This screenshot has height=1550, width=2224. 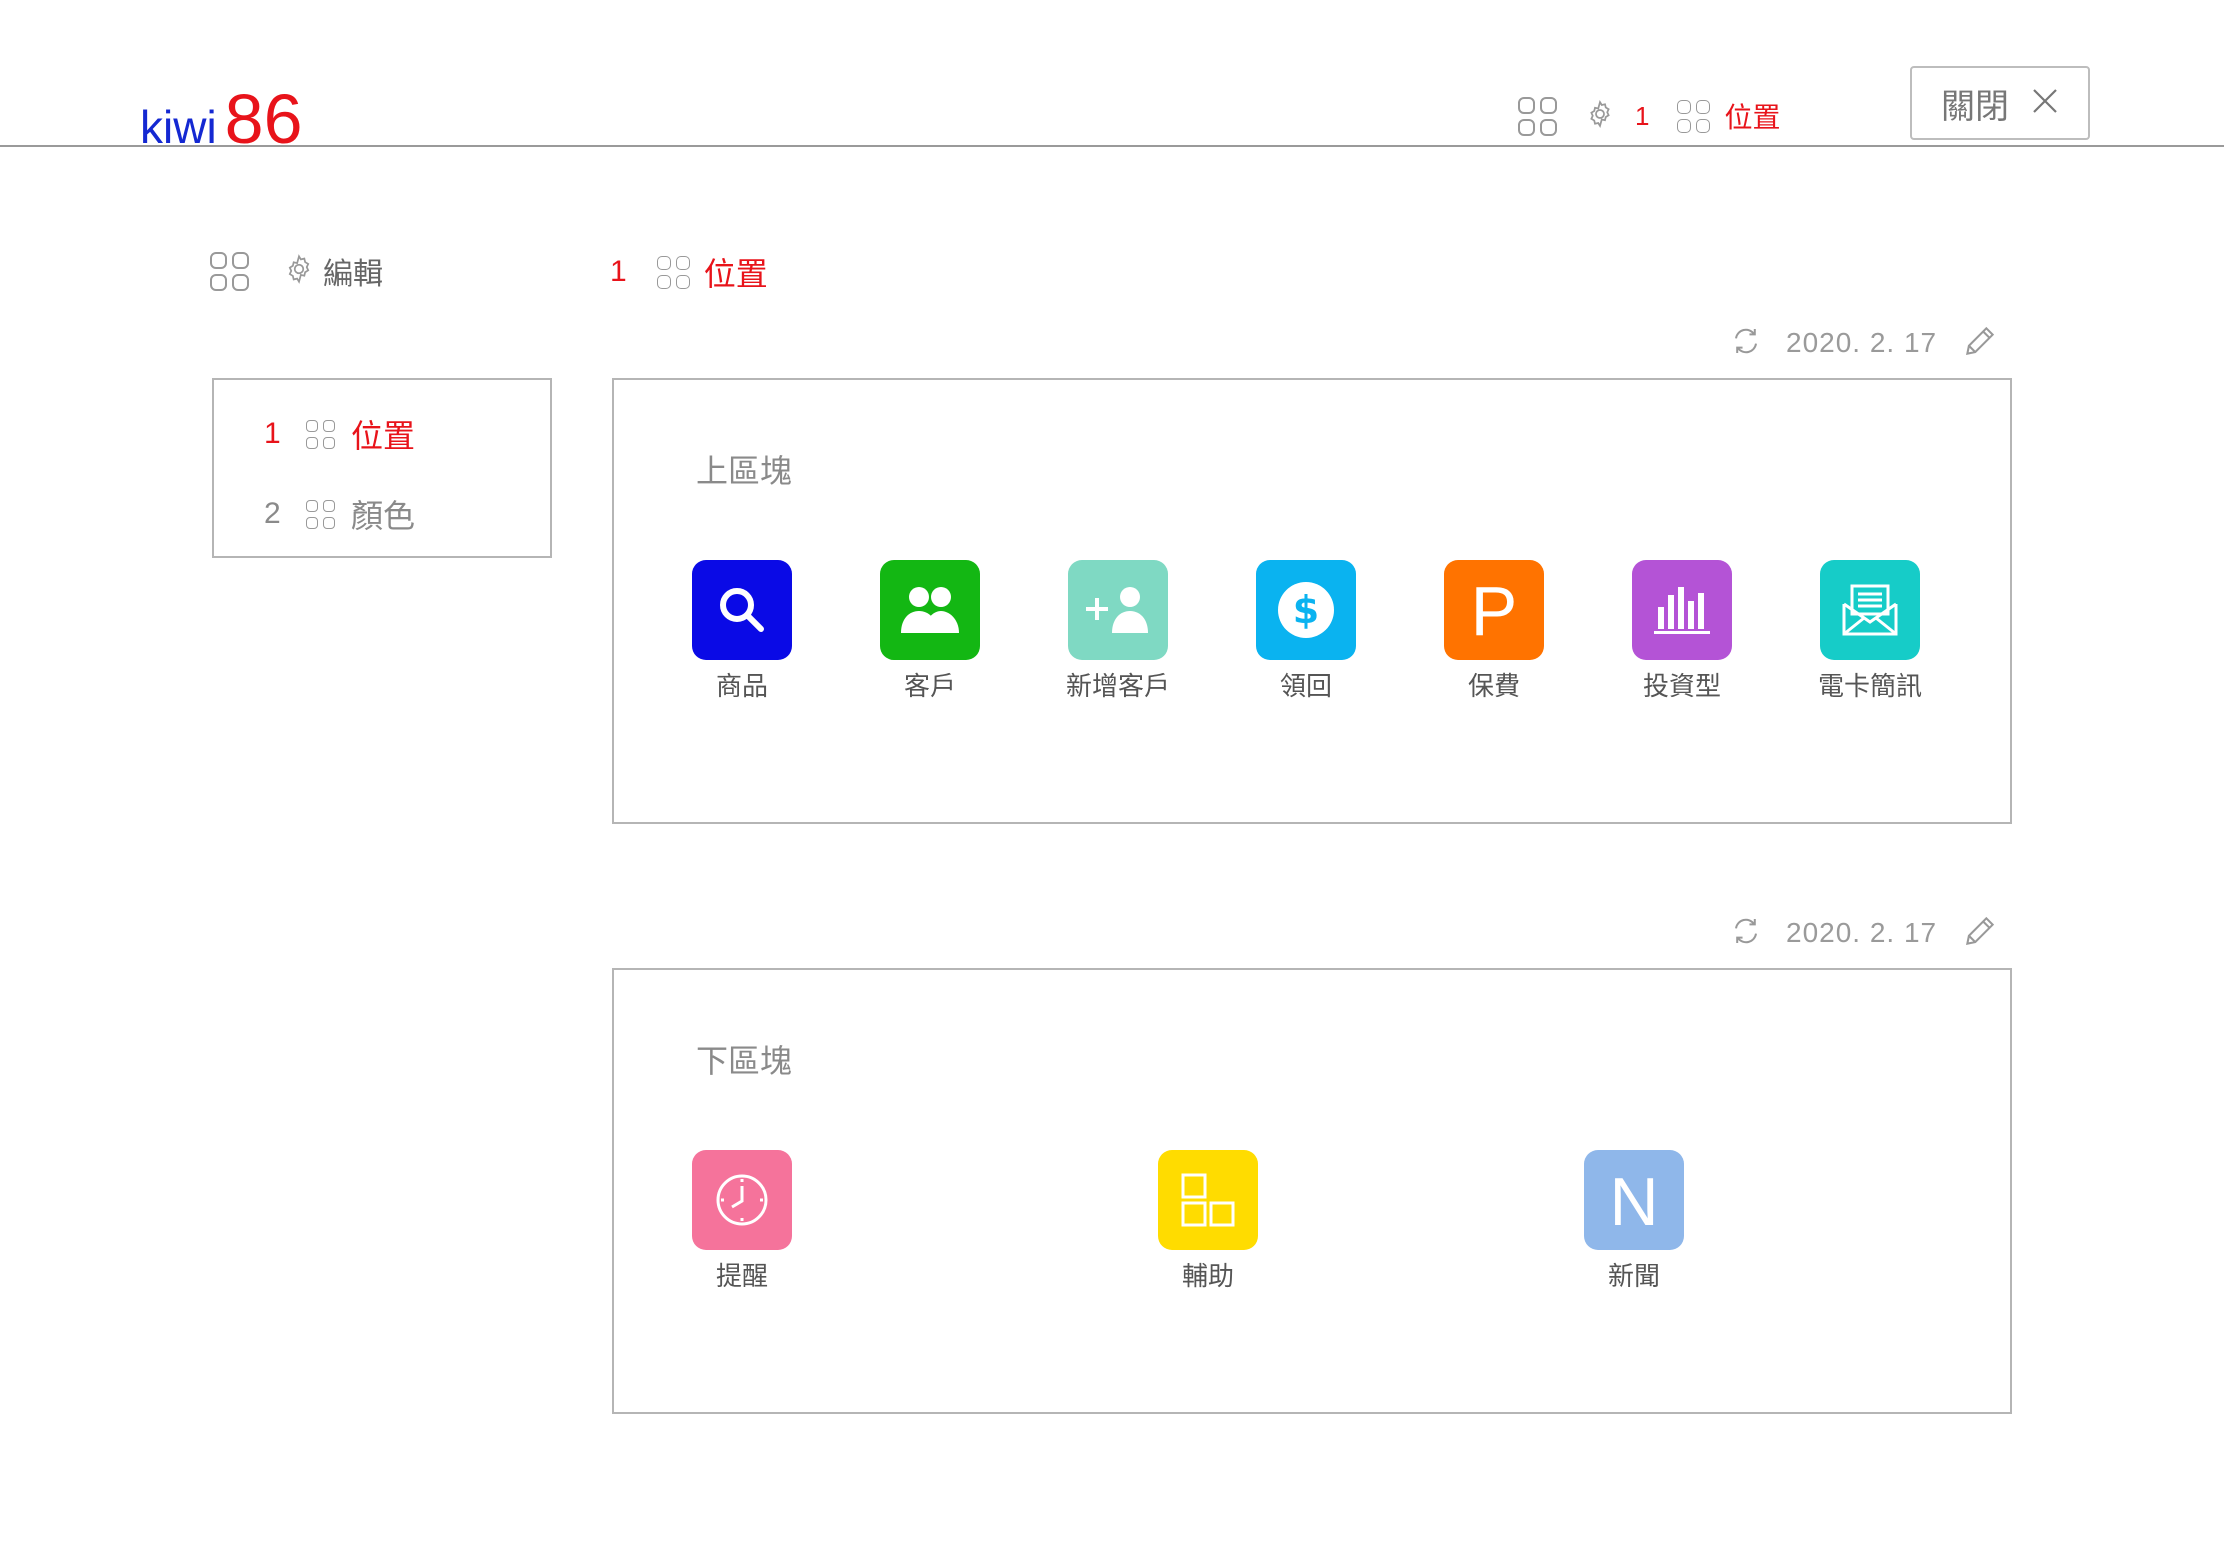 I want to click on app-add-customer: 新增客戶, so click(x=1118, y=631).